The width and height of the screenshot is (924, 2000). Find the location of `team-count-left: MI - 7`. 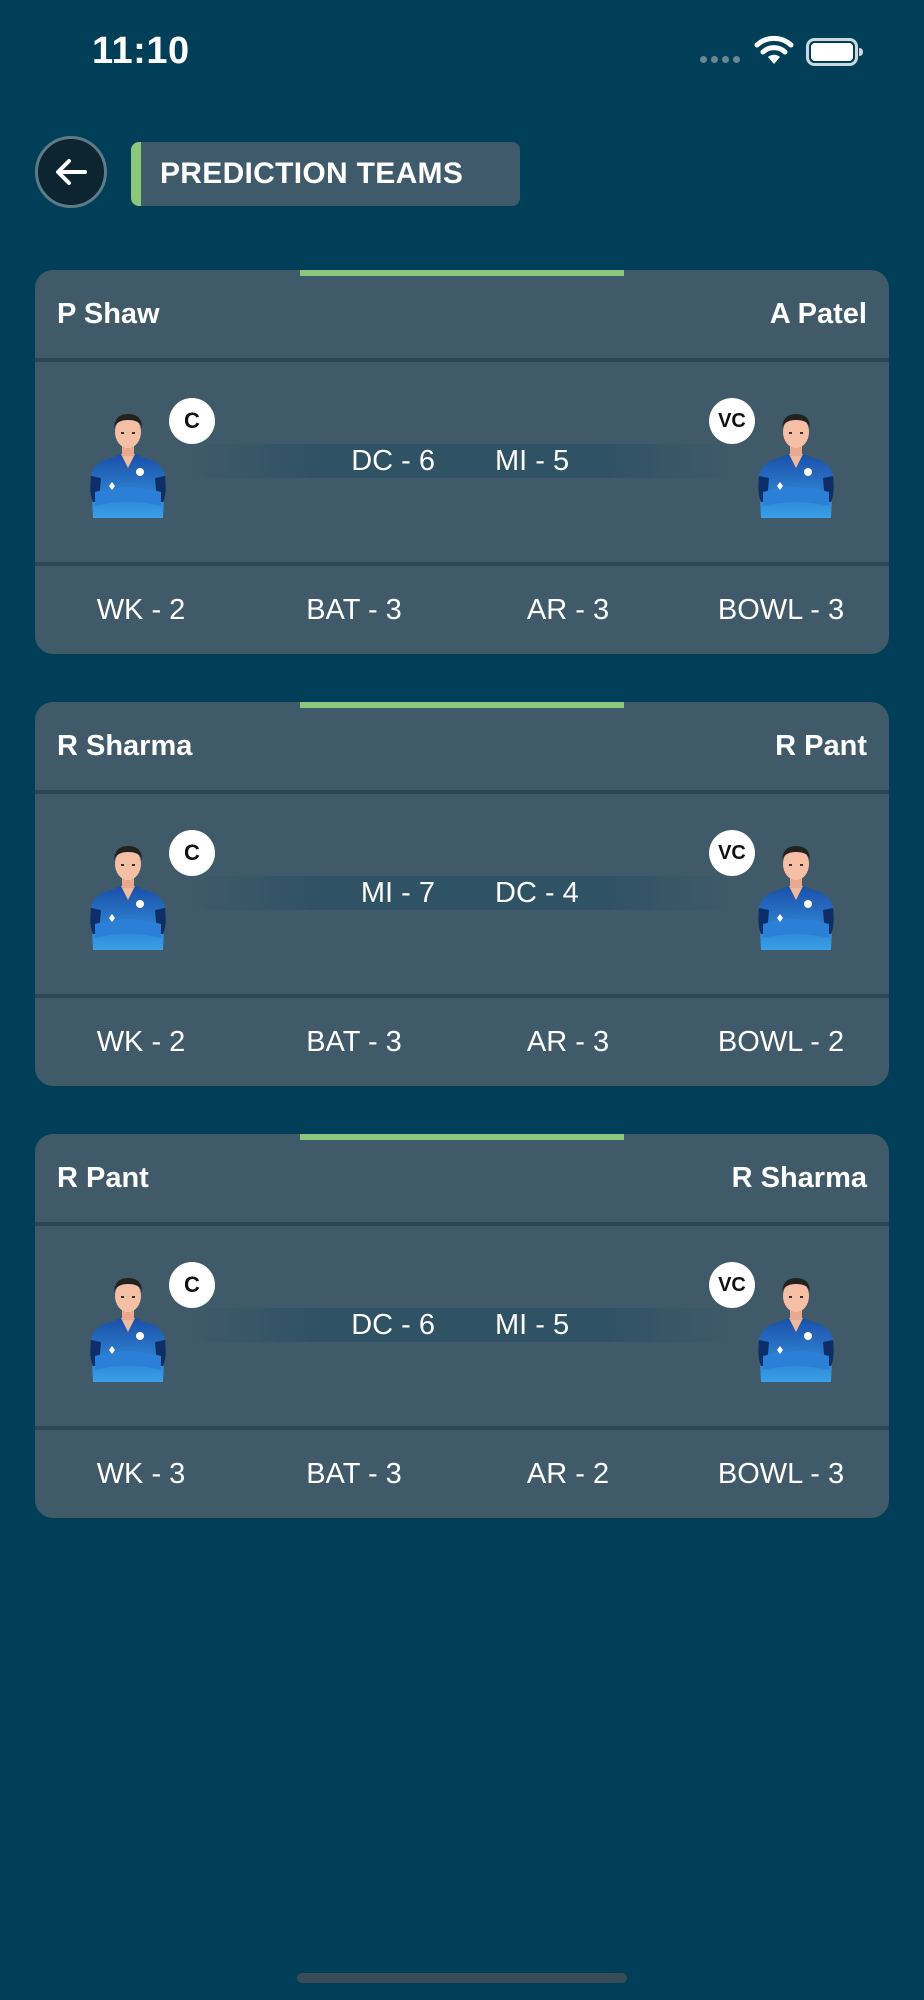

team-count-left: MI - 7 is located at coordinates (397, 893).